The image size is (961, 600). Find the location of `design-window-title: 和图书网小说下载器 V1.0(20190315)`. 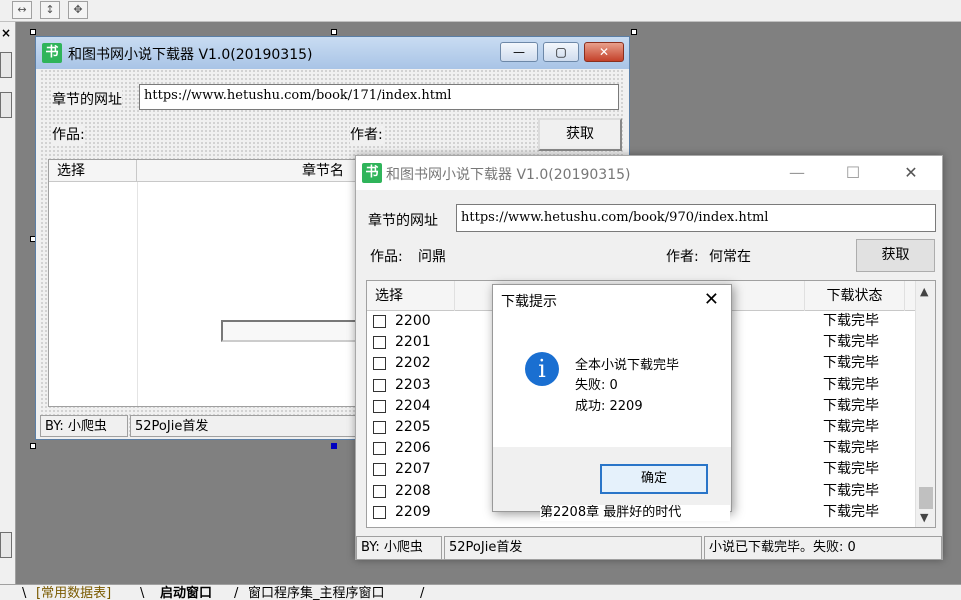

design-window-title: 和图书网小说下载器 V1.0(20190315) is located at coordinates (190, 55).